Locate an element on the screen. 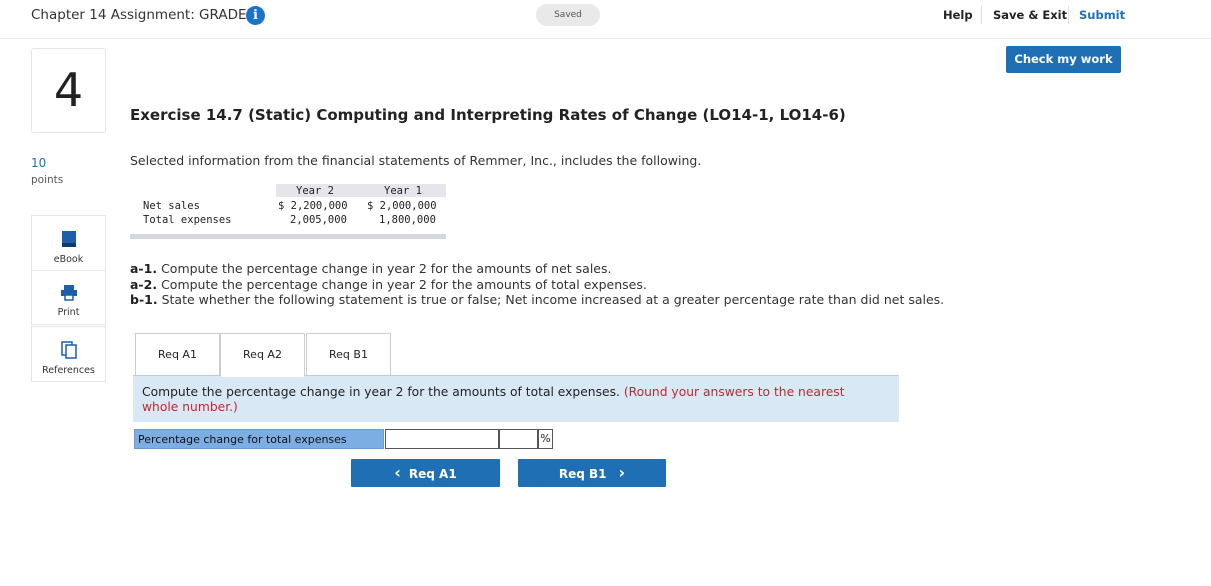  points-value: 10 is located at coordinates (39, 163).